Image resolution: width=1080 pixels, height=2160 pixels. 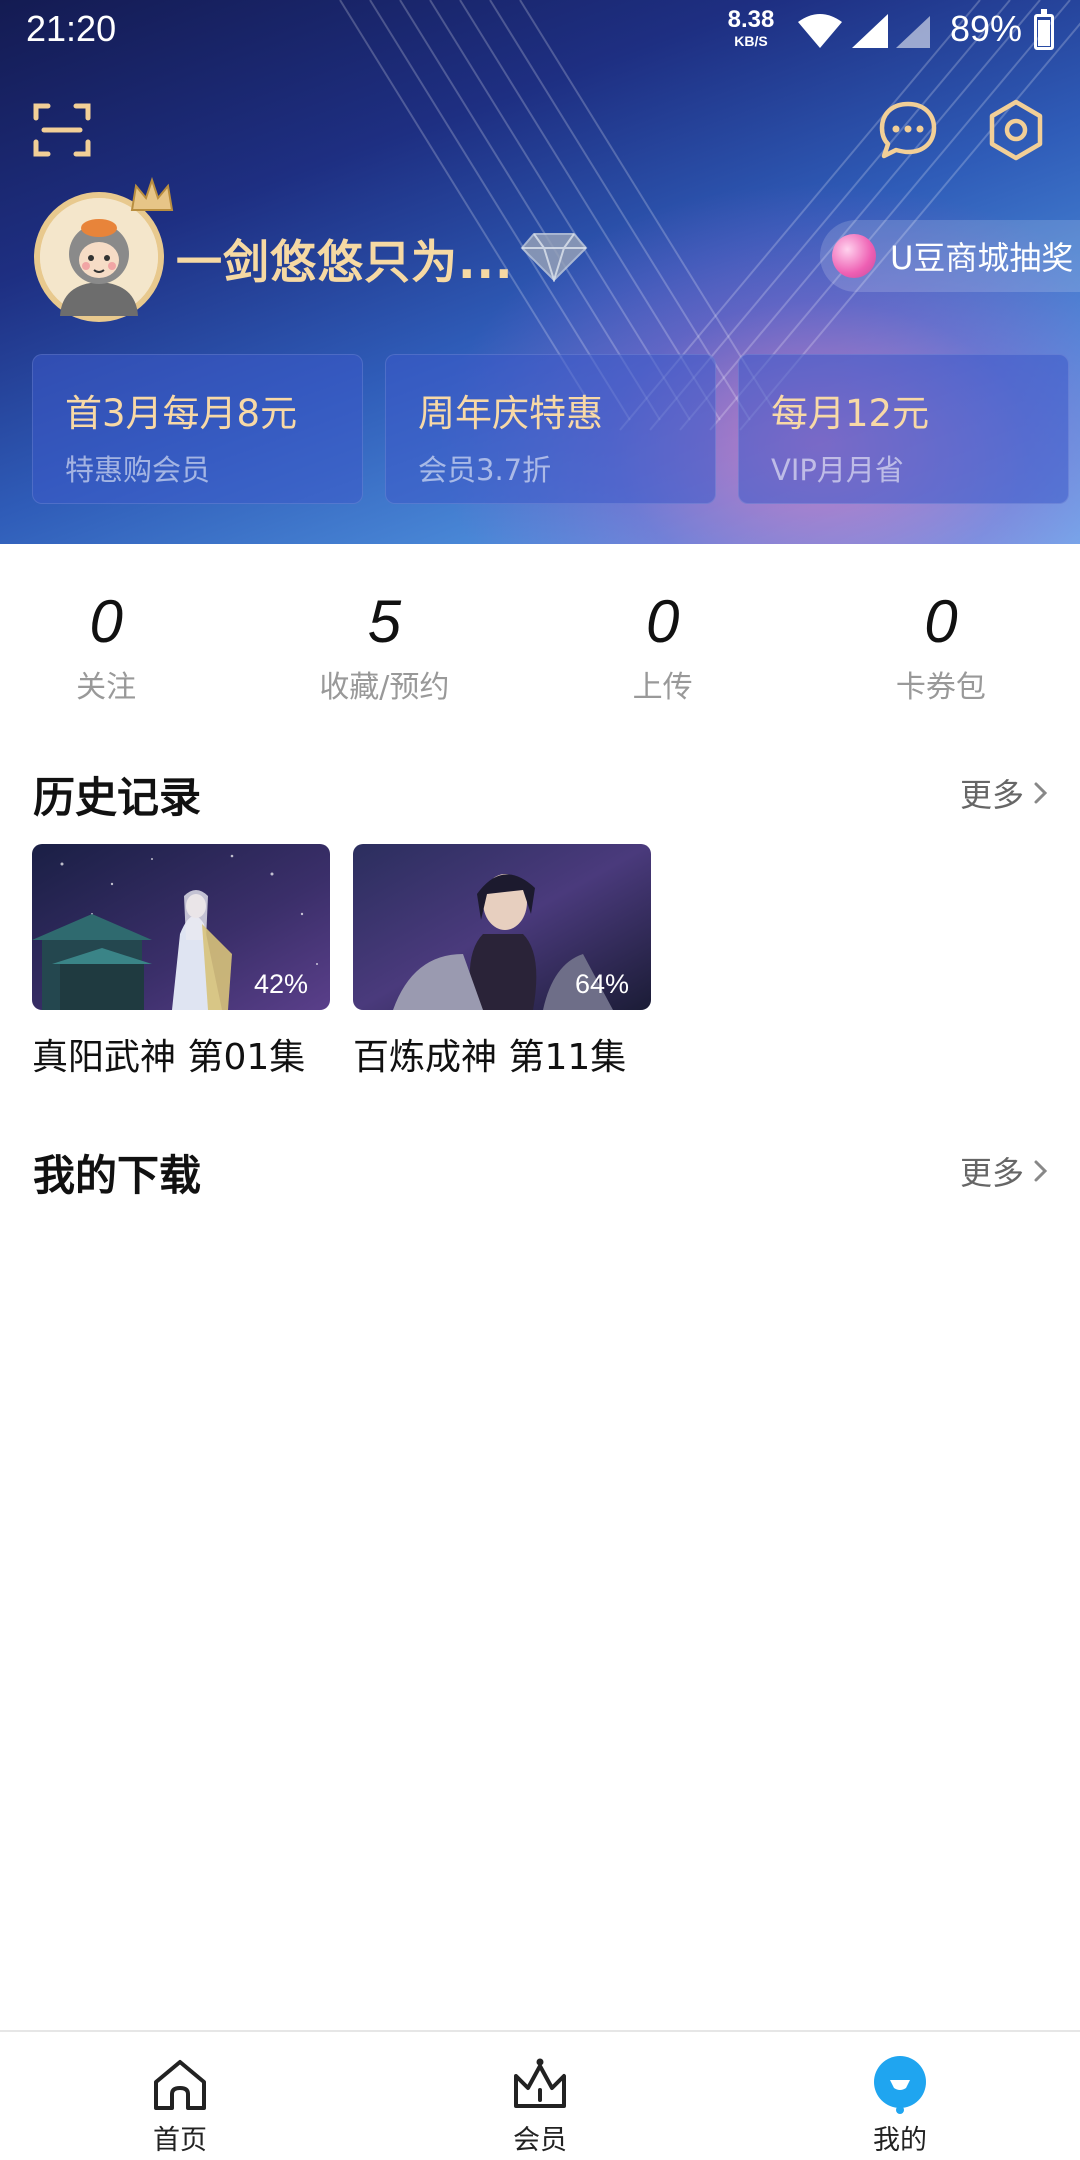 I want to click on stat-coupons: 0 卡券包, so click(x=941, y=648).